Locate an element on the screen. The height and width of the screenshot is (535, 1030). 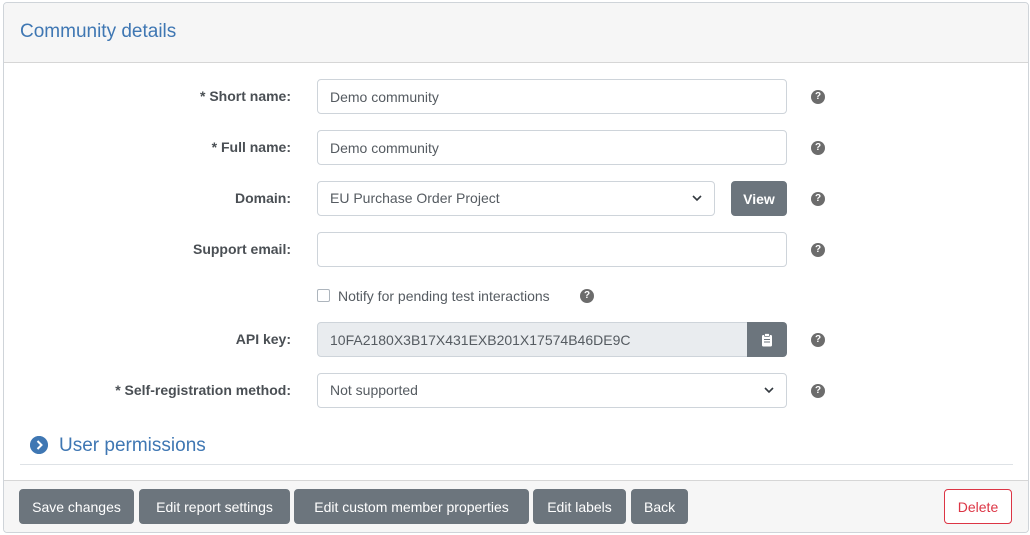
api-key-row: API key: ? is located at coordinates (516, 339).